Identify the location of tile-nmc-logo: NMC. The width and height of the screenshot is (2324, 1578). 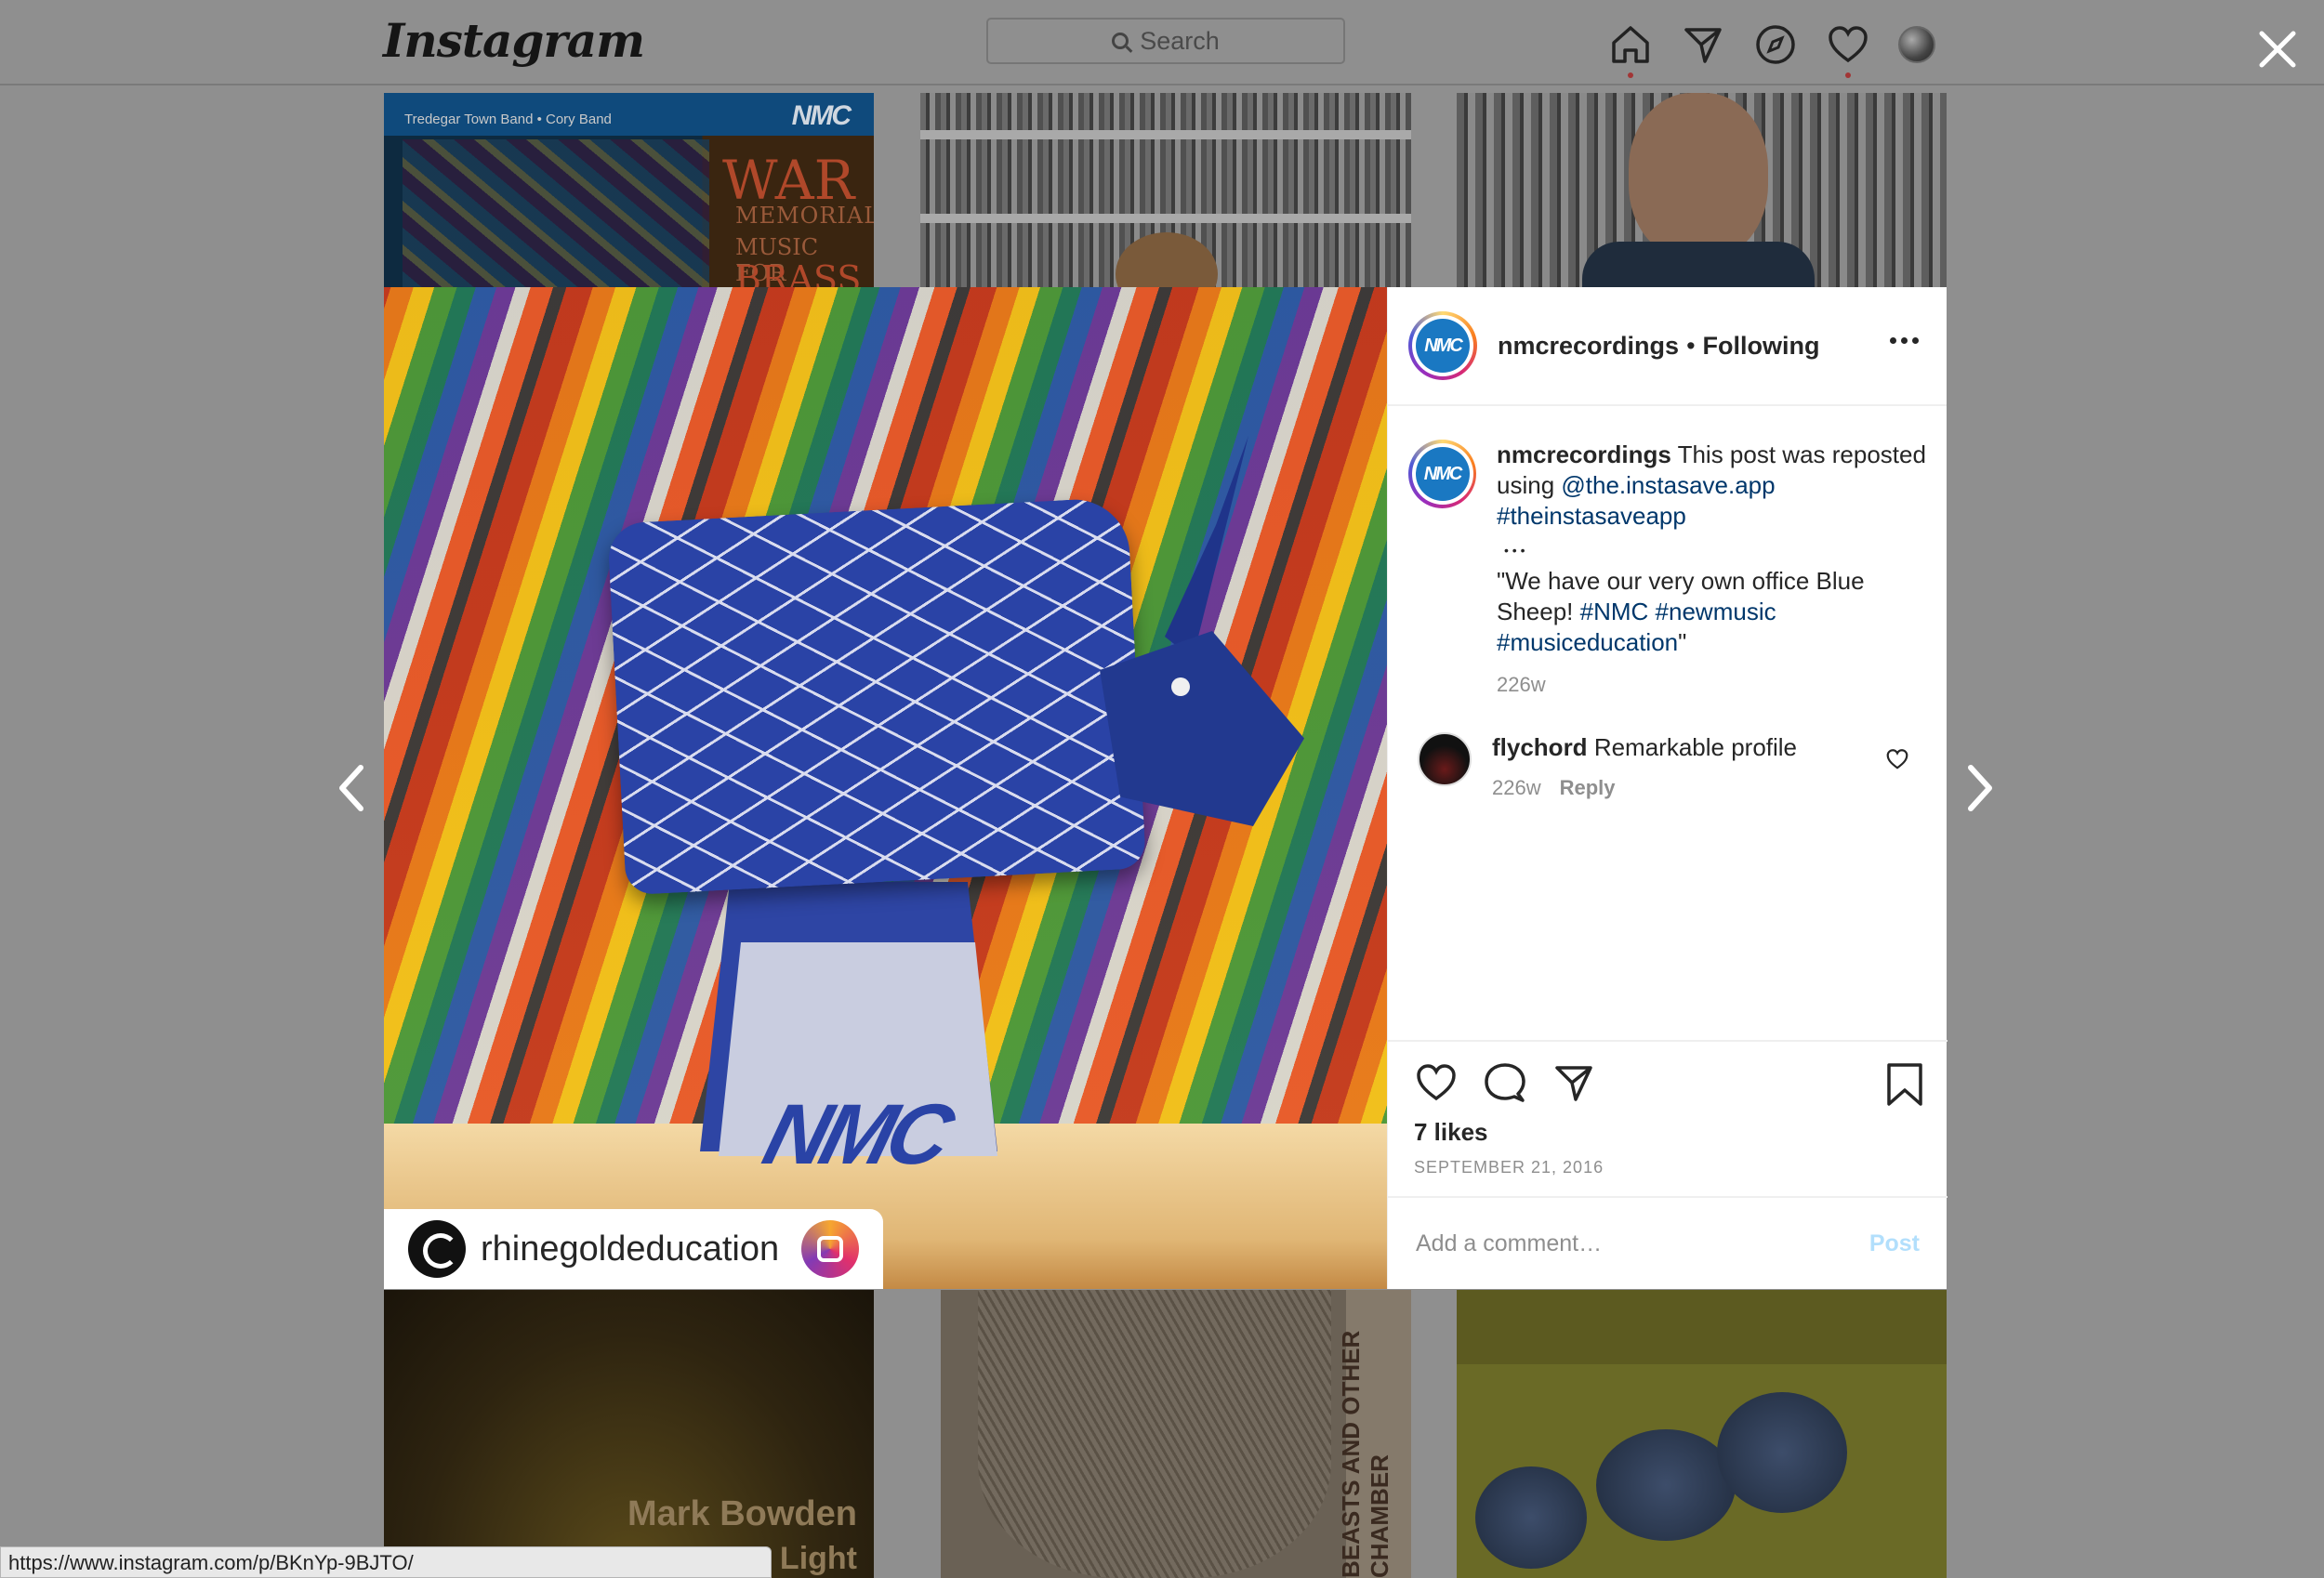
(821, 115).